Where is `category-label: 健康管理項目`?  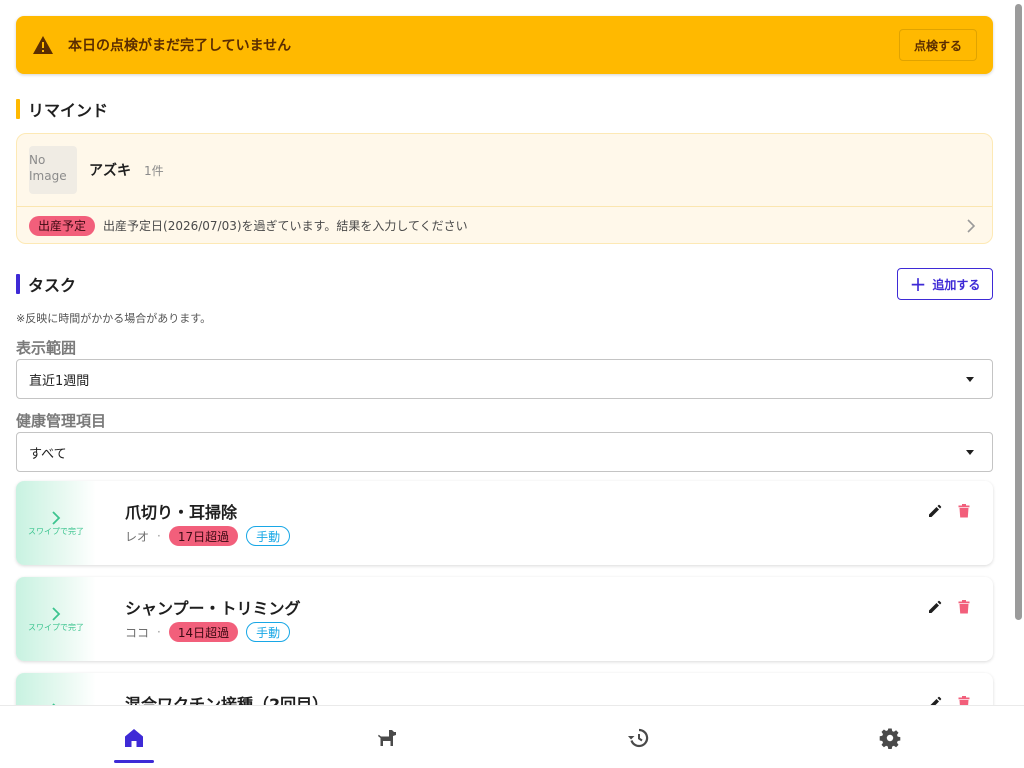 category-label: 健康管理項目 is located at coordinates (61, 421).